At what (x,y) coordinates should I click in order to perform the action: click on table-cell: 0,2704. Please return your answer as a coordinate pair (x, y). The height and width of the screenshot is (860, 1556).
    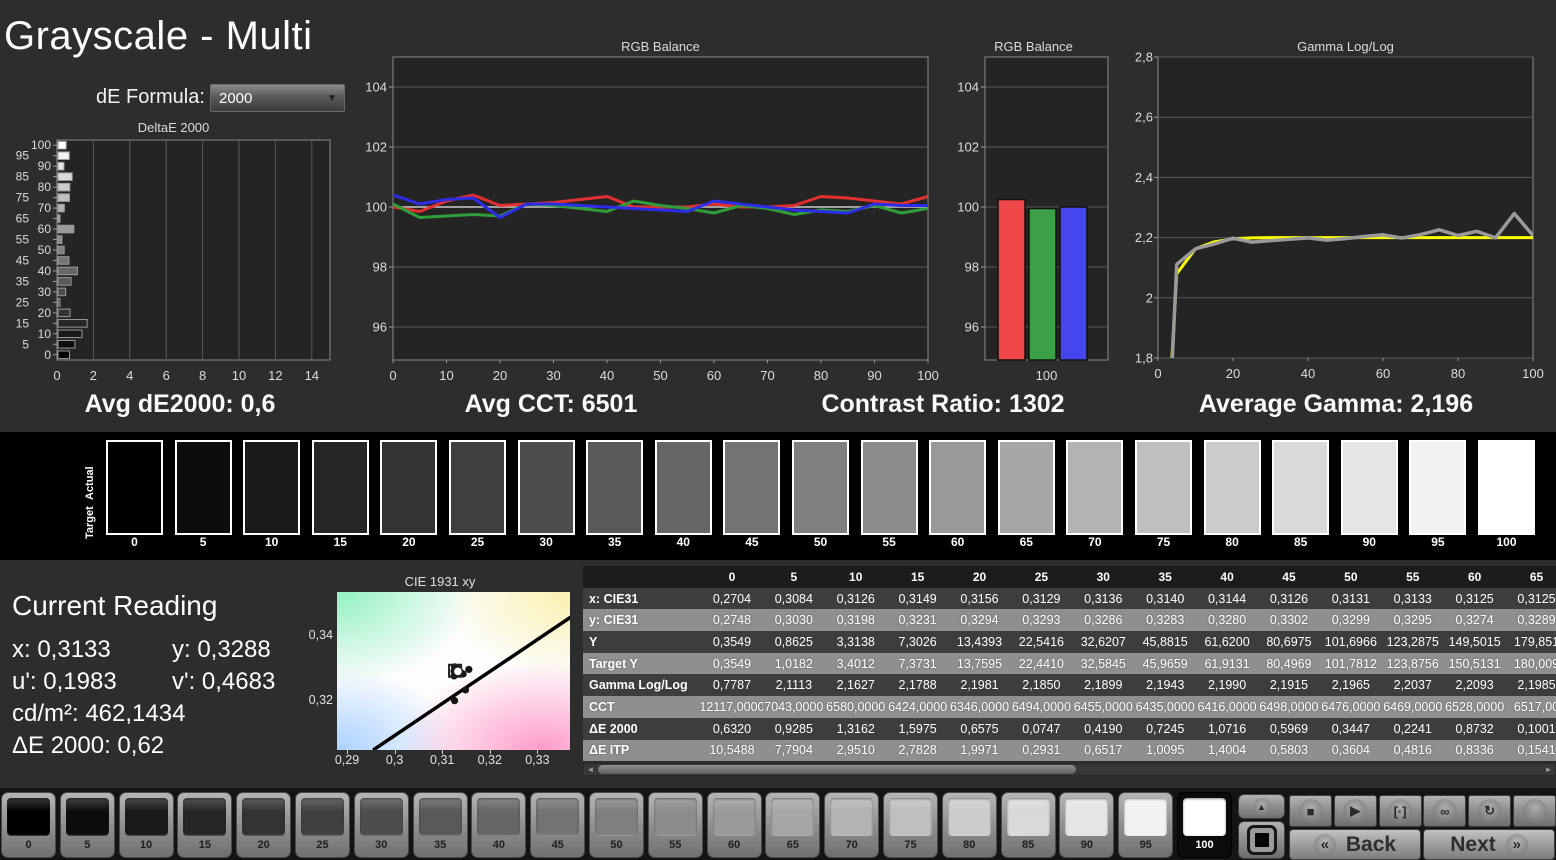
    Looking at the image, I should click on (732, 598).